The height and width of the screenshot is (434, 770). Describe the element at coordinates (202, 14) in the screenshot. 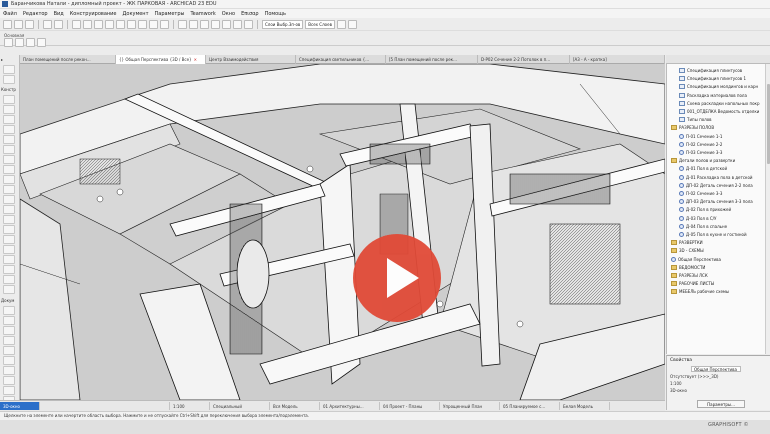

I see `menu-teamwork: Teamwork` at that location.